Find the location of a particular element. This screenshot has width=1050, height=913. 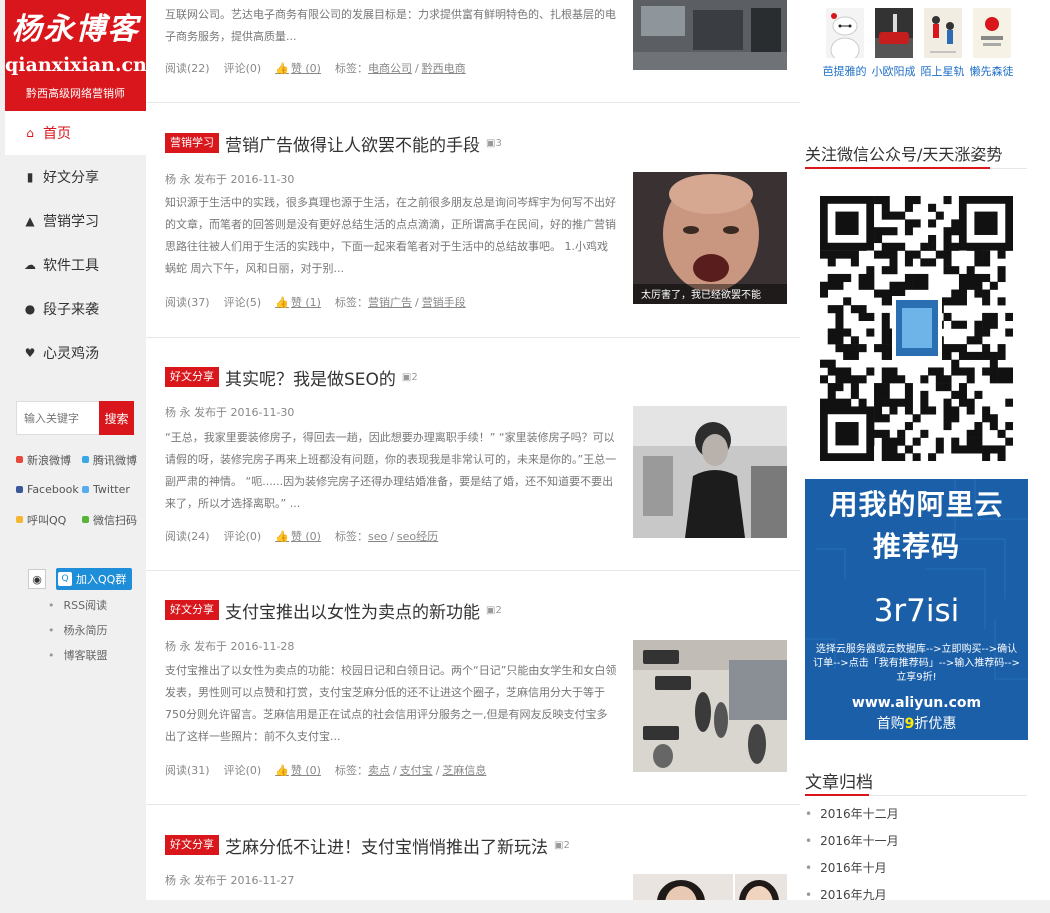

search-button: 搜索 is located at coordinates (116, 418).